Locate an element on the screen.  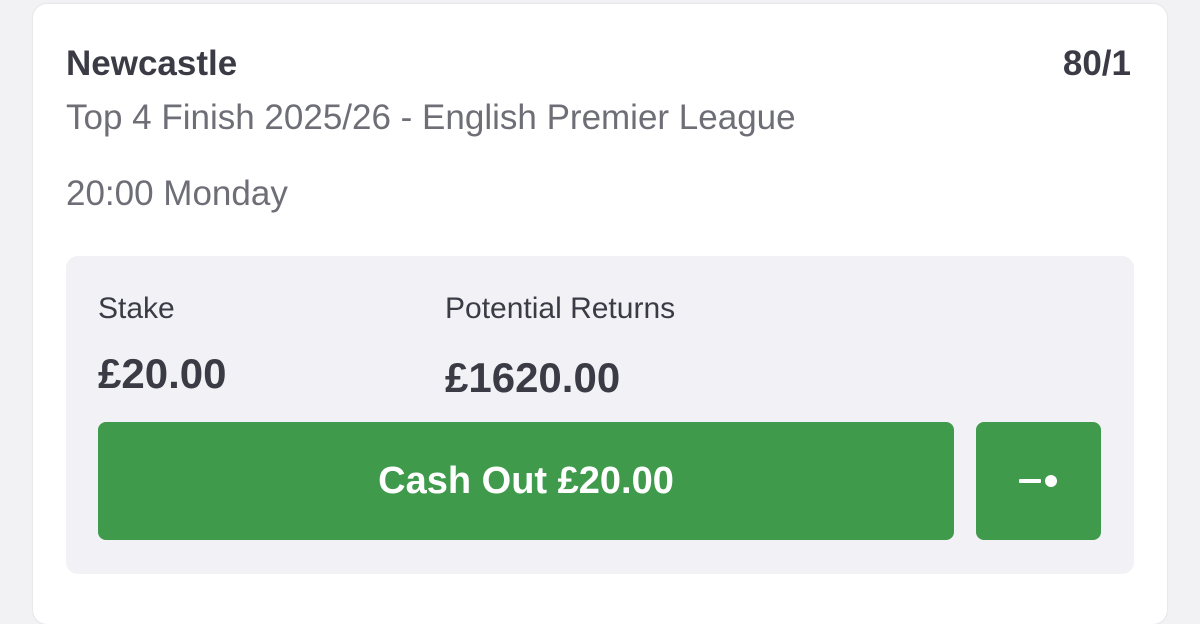
cash-out-button: Cash Out £20.00 is located at coordinates (526, 481).